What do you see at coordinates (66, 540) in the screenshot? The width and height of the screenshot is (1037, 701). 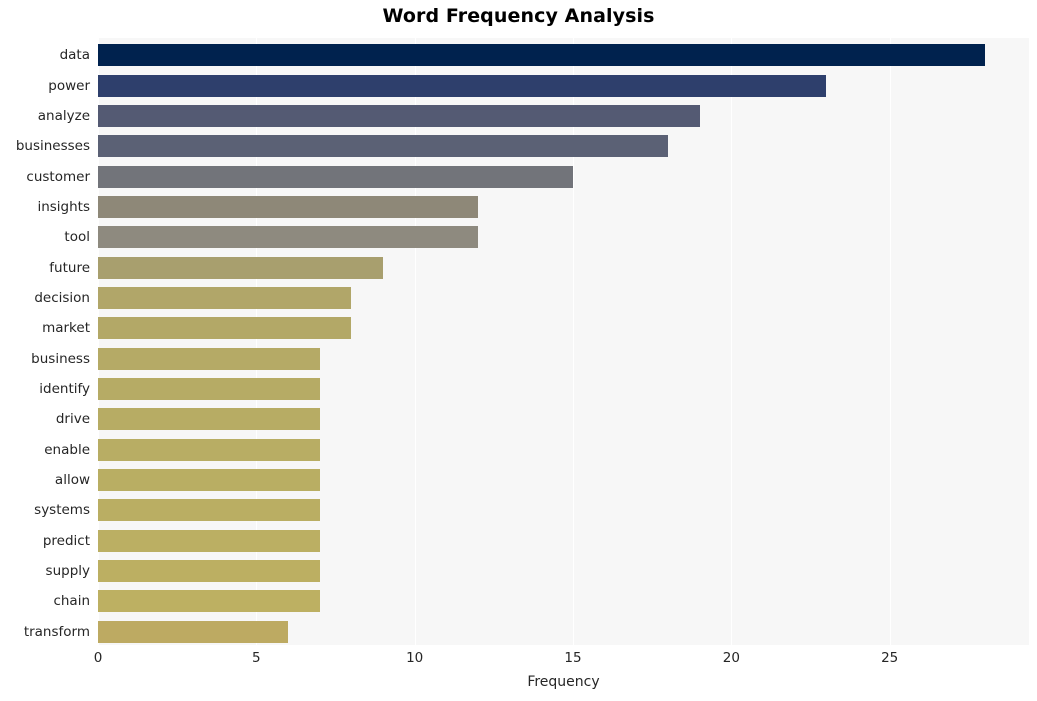 I see `y-tick-label-predict: predict` at bounding box center [66, 540].